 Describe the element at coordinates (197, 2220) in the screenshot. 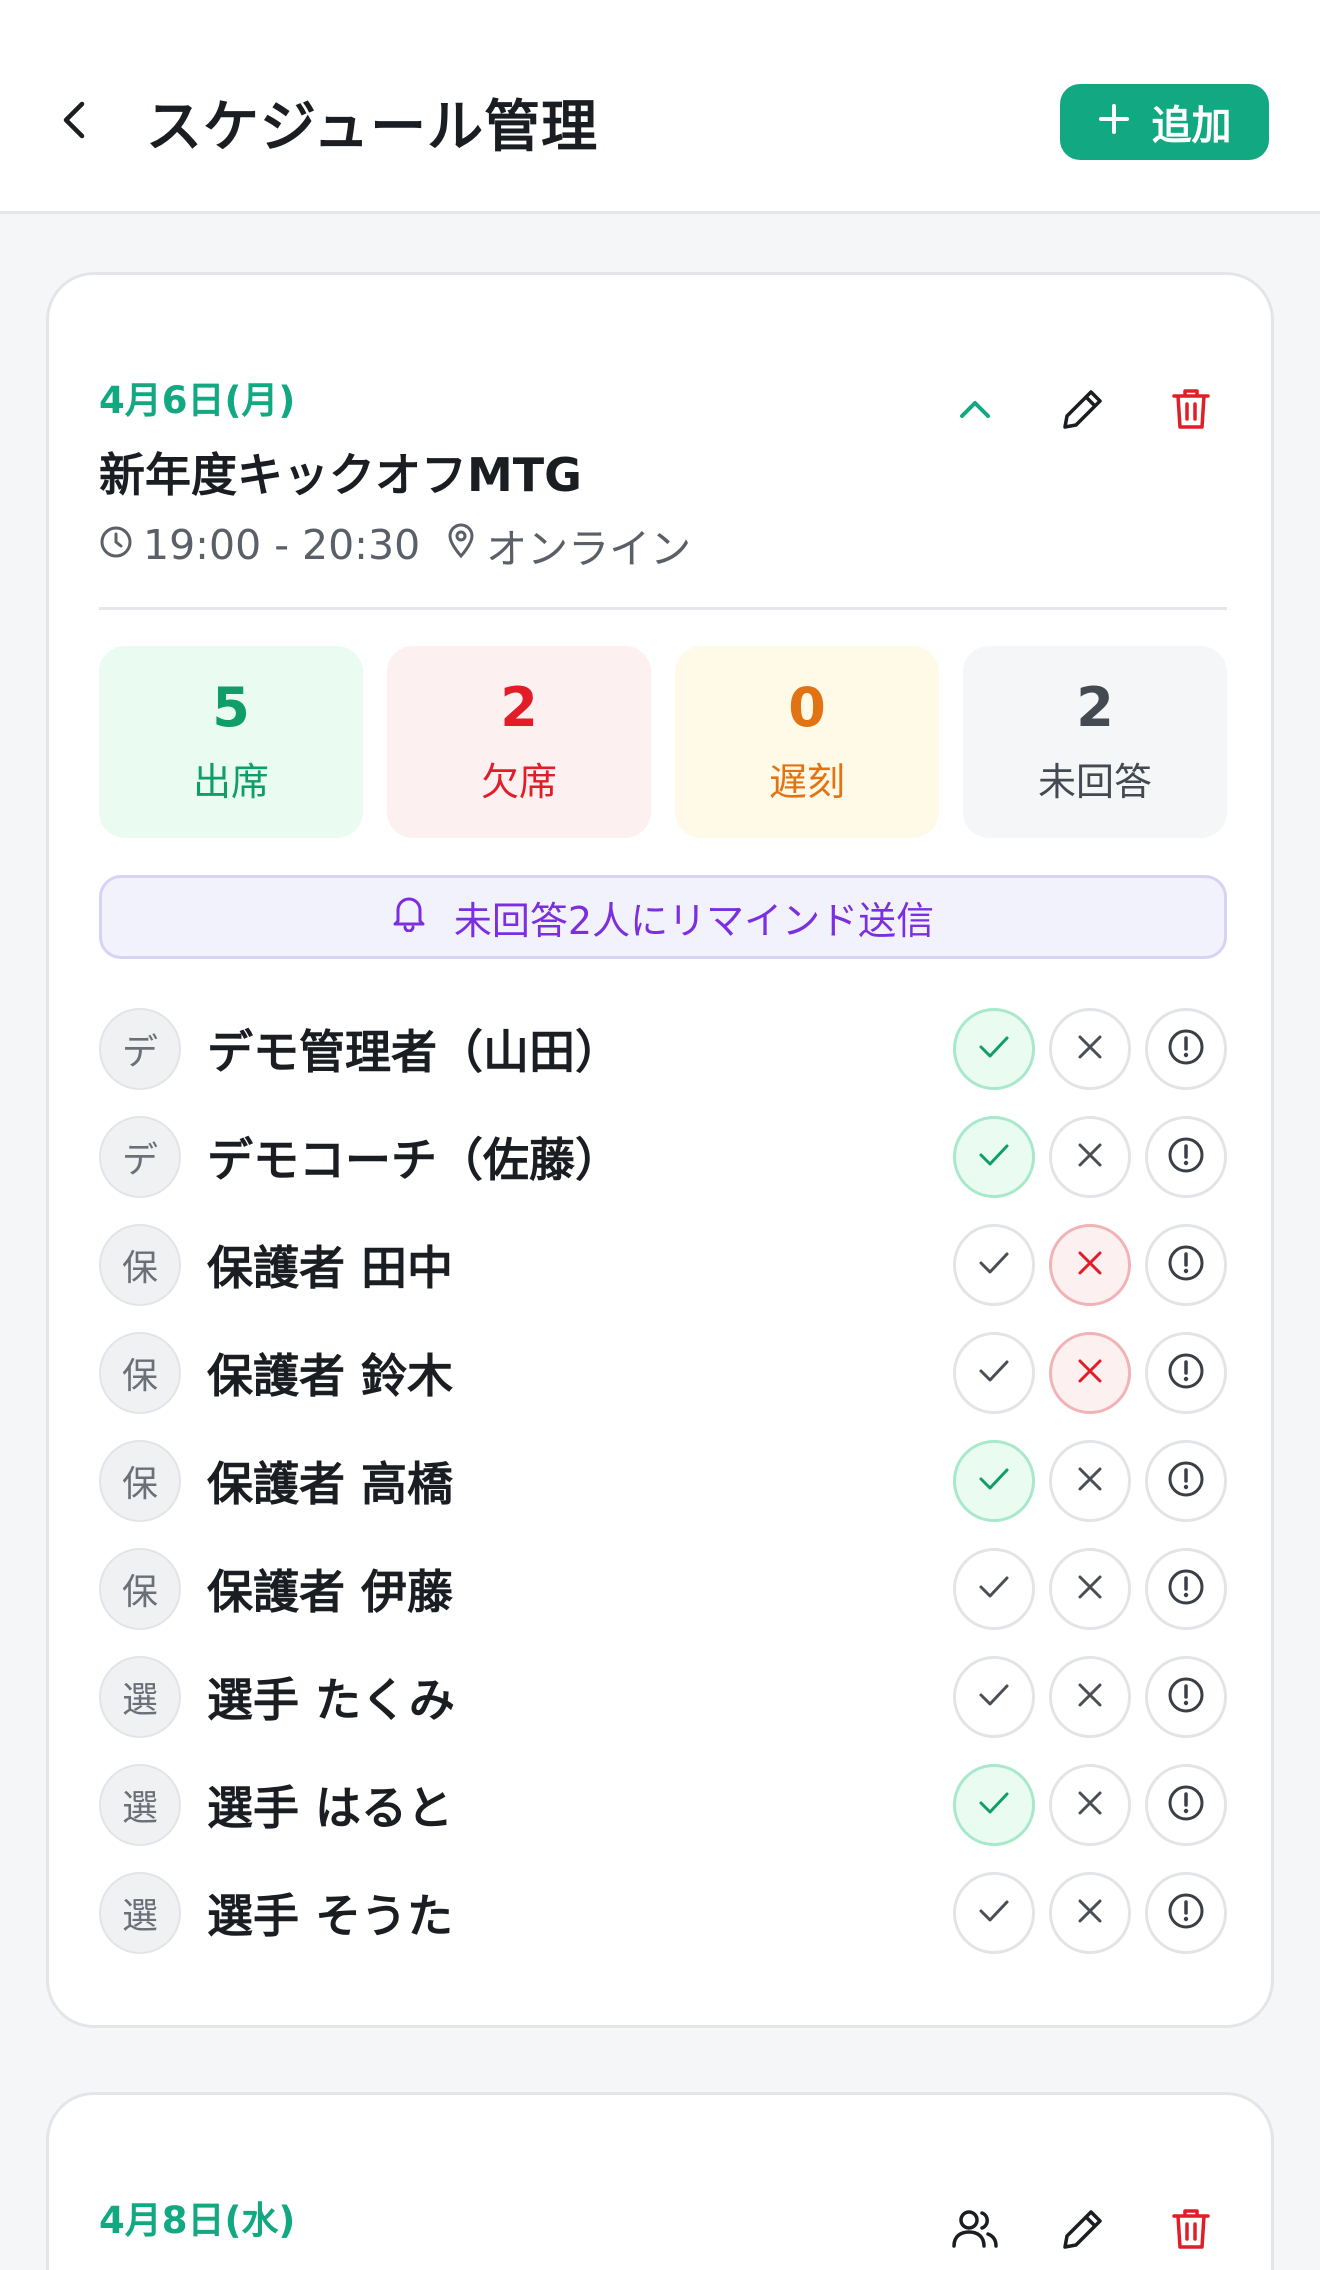

I see `event-date: 4月8日(水)` at that location.